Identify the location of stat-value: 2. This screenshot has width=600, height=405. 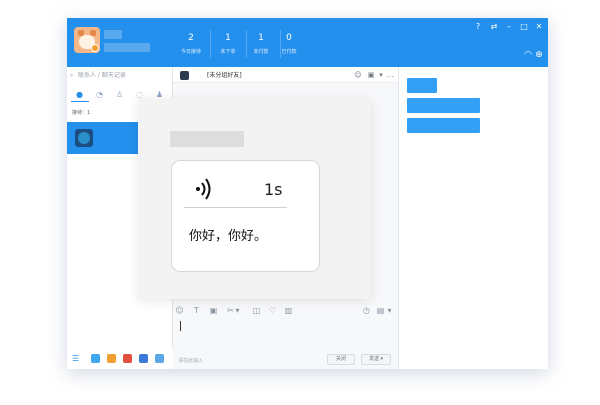
(191, 38).